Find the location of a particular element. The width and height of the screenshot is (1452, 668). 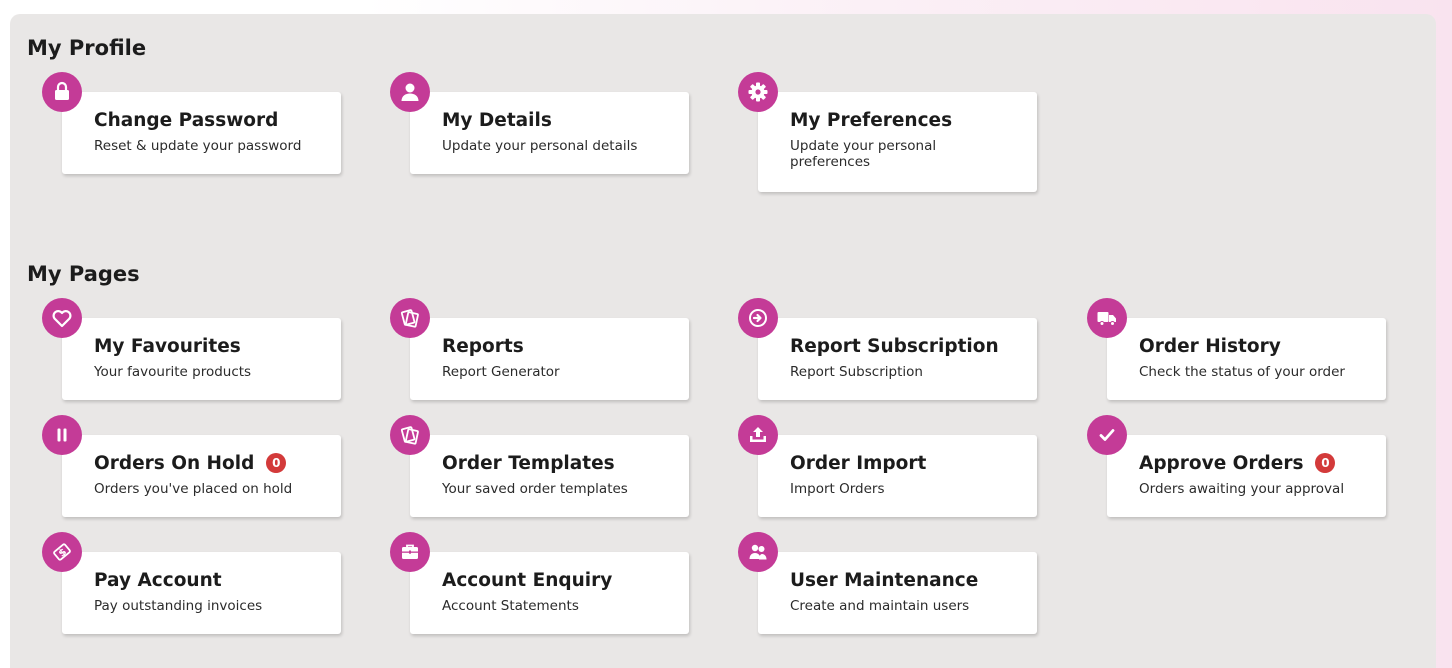

card-description: Update your personal preferences is located at coordinates (863, 154).